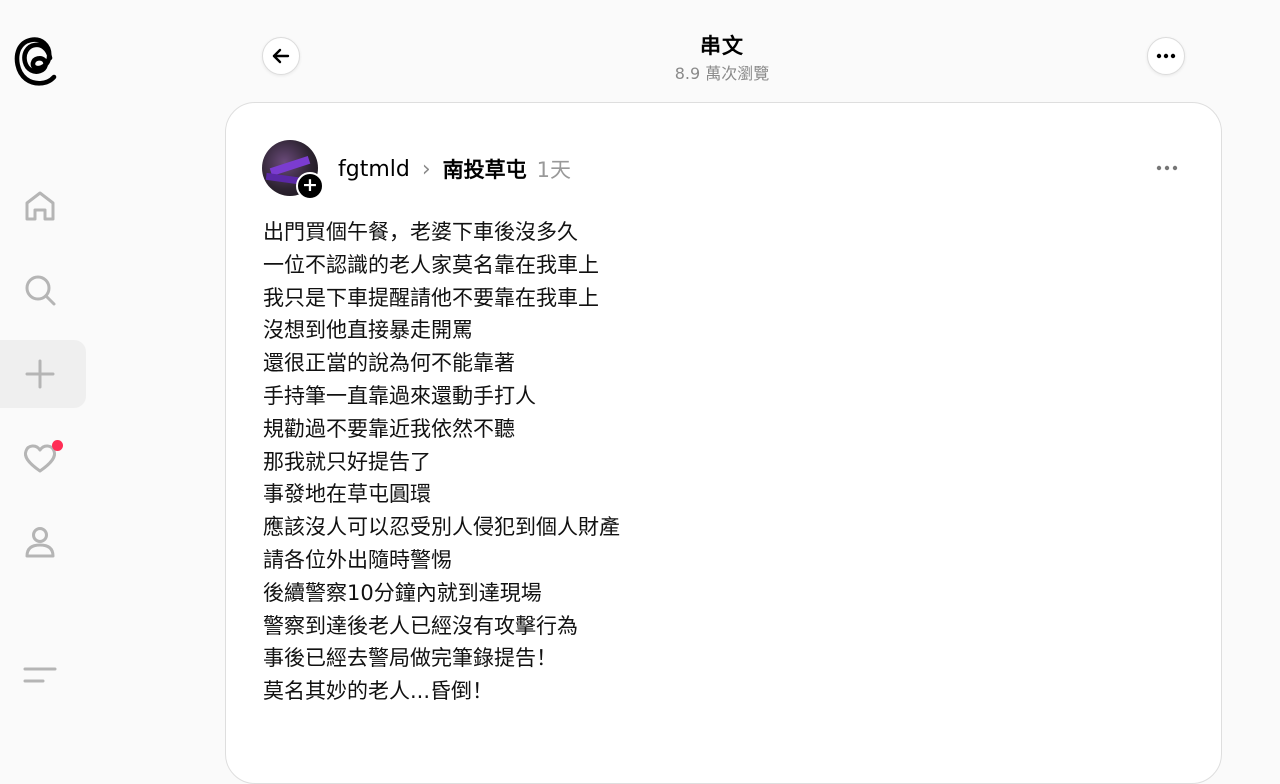 This screenshot has height=784, width=1280. I want to click on more-options-button, so click(1166, 56).